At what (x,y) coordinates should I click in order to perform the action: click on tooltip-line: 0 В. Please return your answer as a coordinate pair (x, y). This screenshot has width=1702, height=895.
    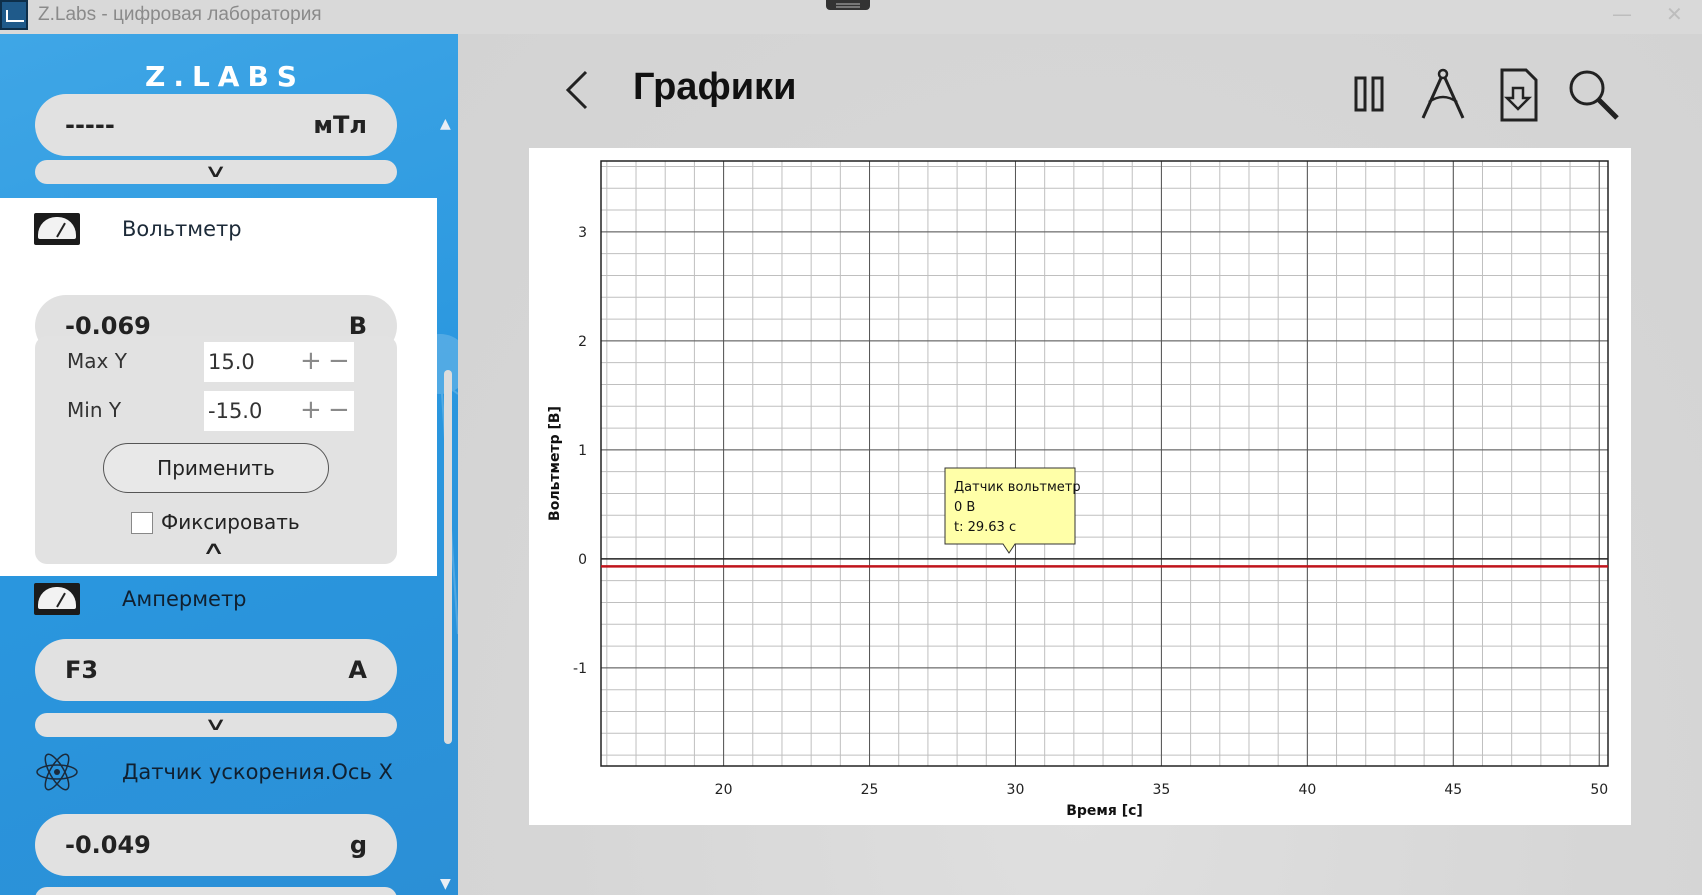
    Looking at the image, I should click on (964, 507).